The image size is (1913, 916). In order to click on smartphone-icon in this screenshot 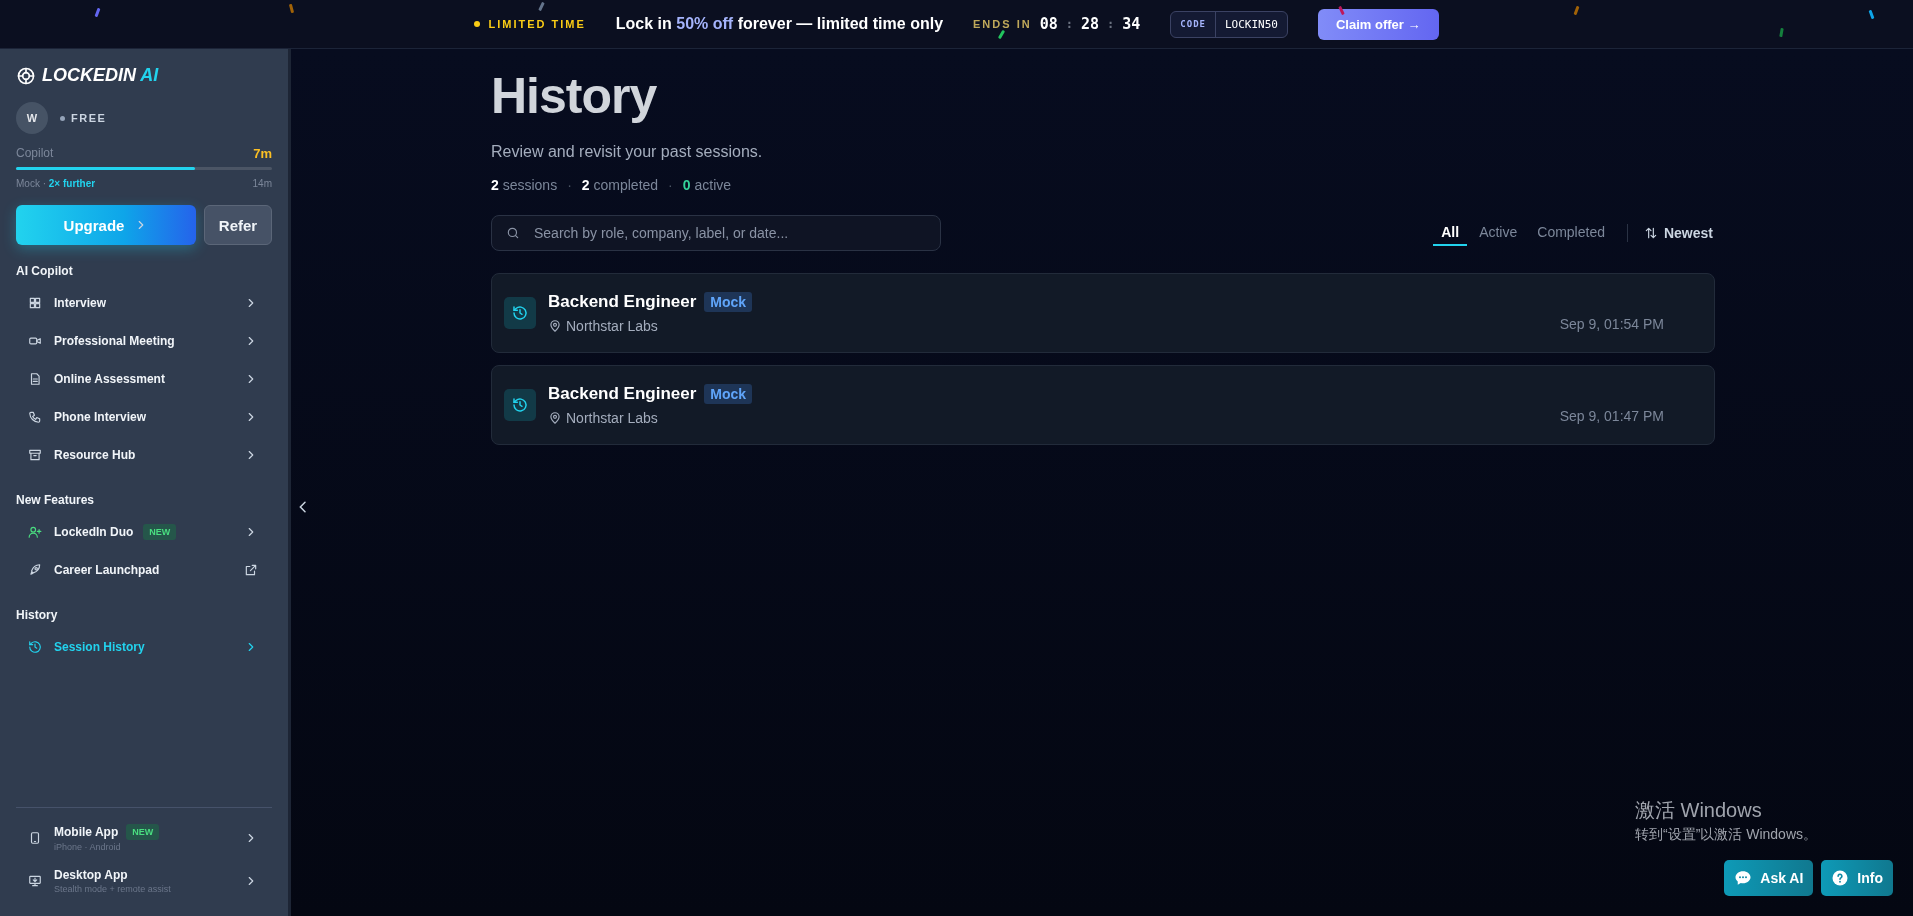, I will do `click(35, 838)`.